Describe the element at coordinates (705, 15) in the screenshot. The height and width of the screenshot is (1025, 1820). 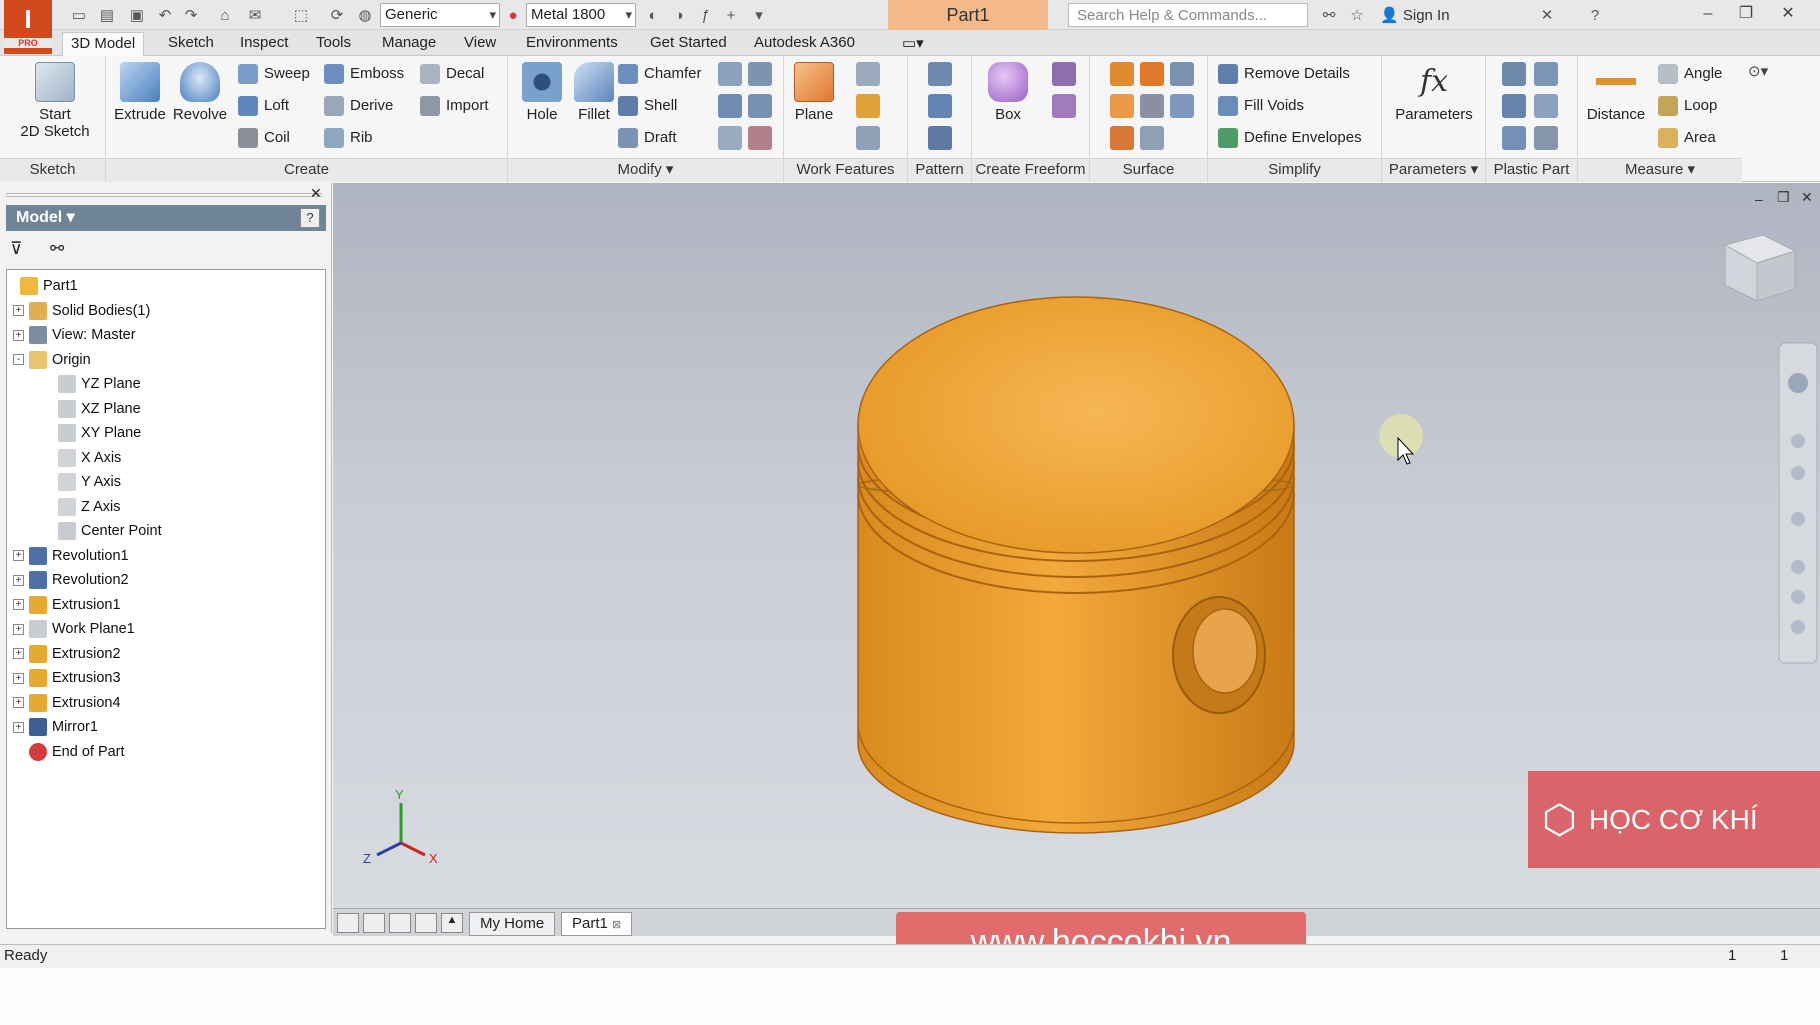
I see `fx-icon: ƒ` at that location.